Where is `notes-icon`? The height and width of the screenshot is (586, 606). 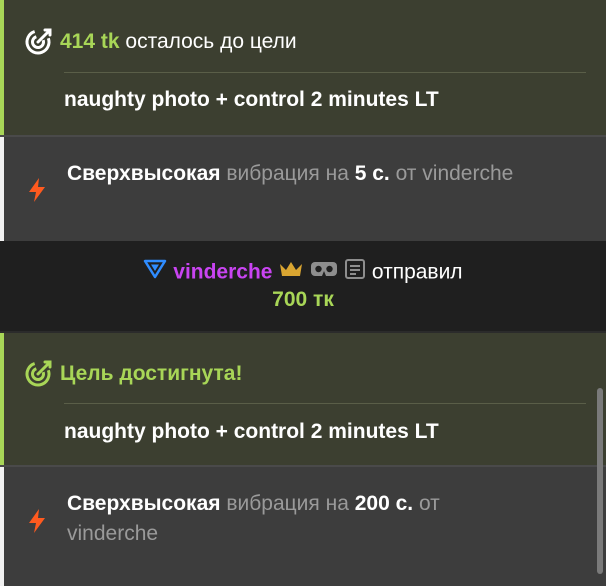 notes-icon is located at coordinates (355, 273).